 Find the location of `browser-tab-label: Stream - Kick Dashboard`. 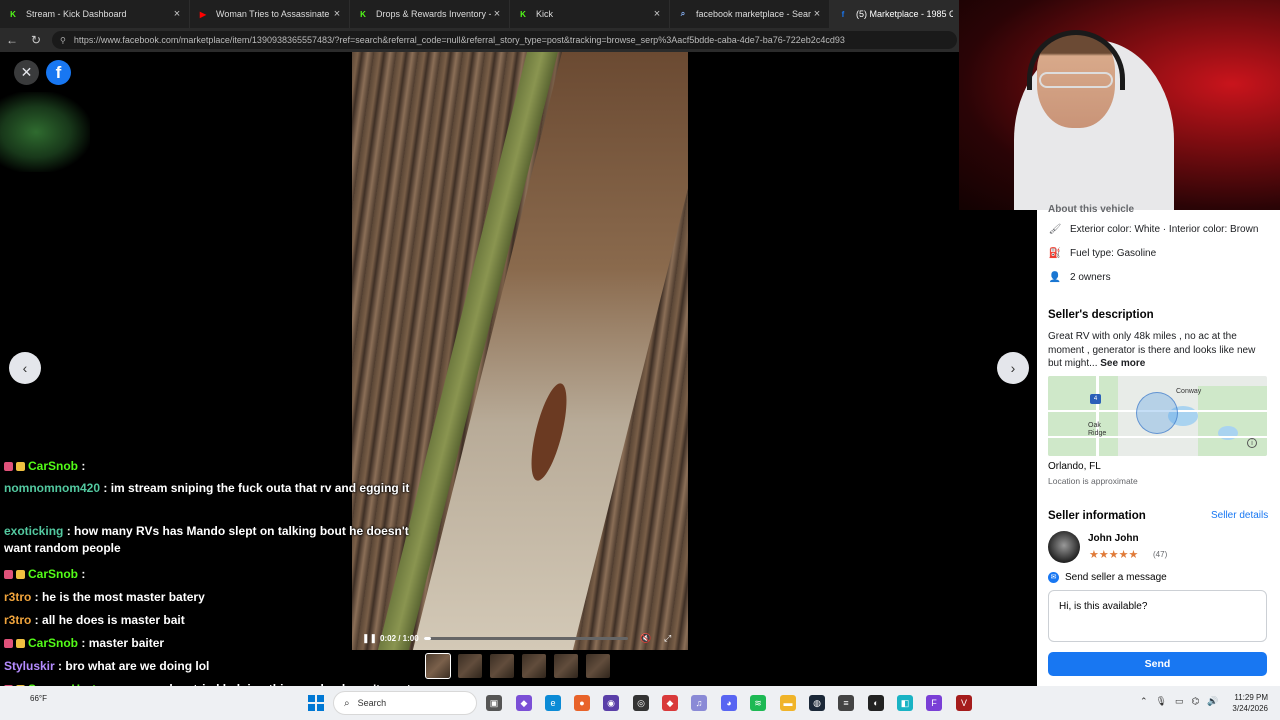

browser-tab-label: Stream - Kick Dashboard is located at coordinates (76, 14).